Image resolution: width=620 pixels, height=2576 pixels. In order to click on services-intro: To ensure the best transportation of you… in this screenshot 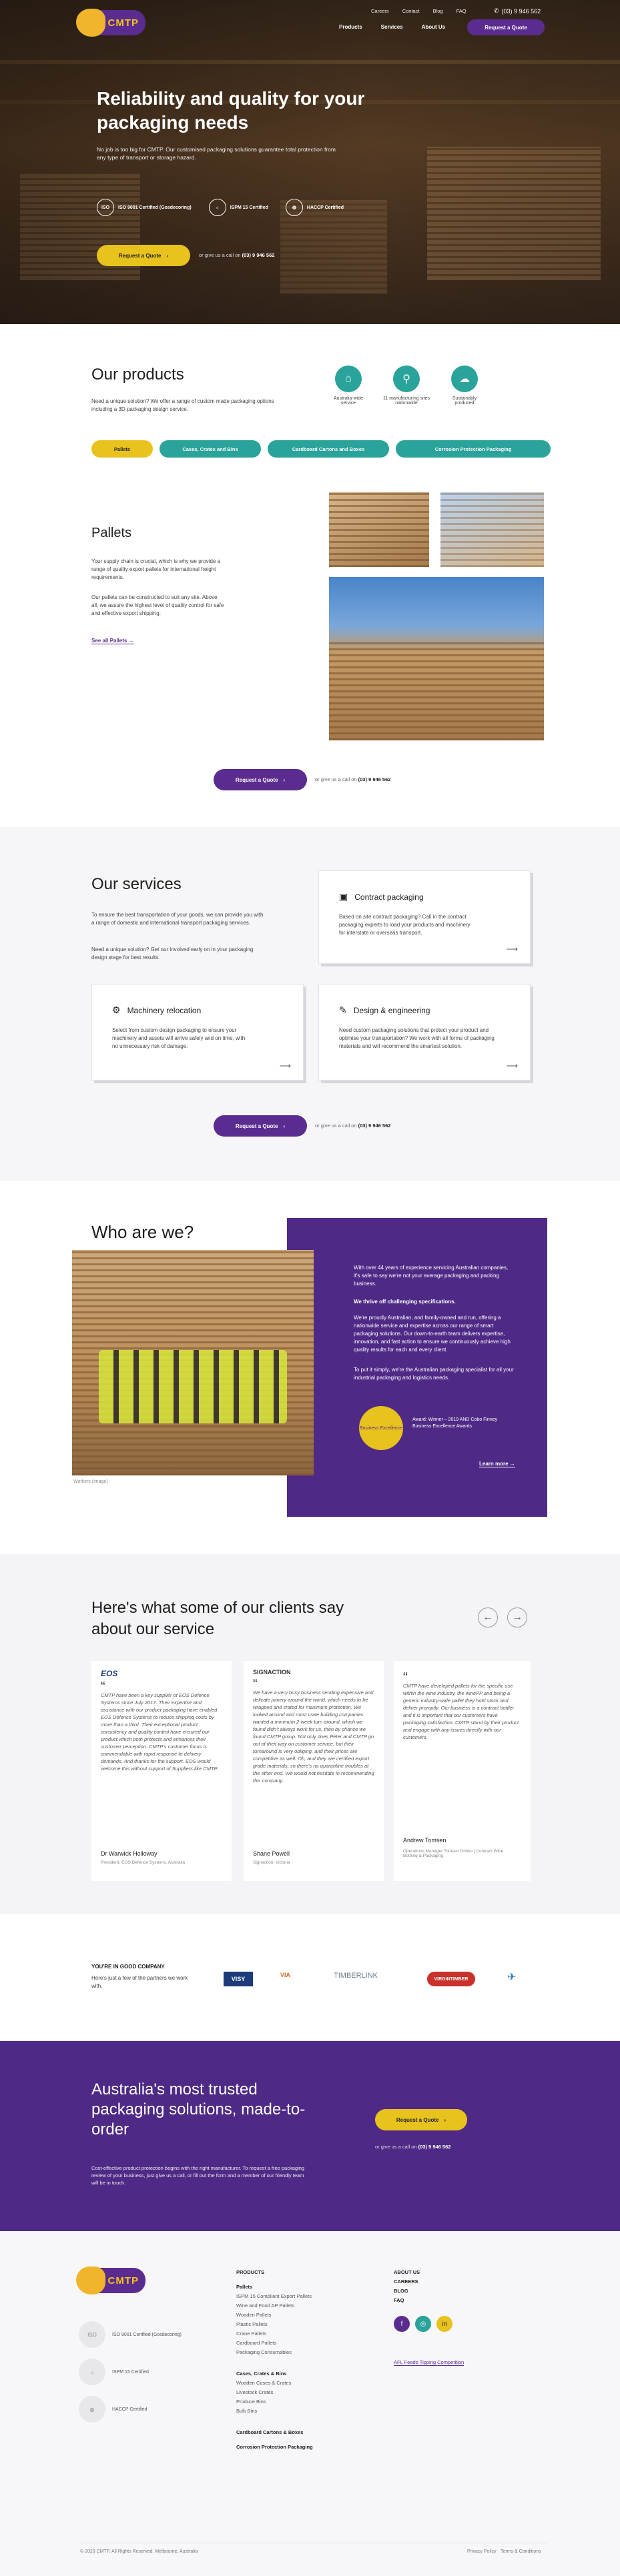, I will do `click(177, 919)`.